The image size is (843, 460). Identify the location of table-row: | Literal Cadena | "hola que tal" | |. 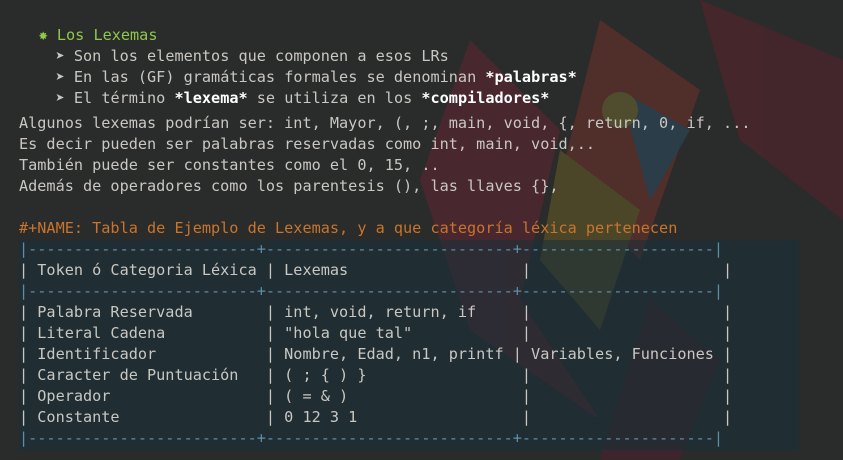
(376, 333).